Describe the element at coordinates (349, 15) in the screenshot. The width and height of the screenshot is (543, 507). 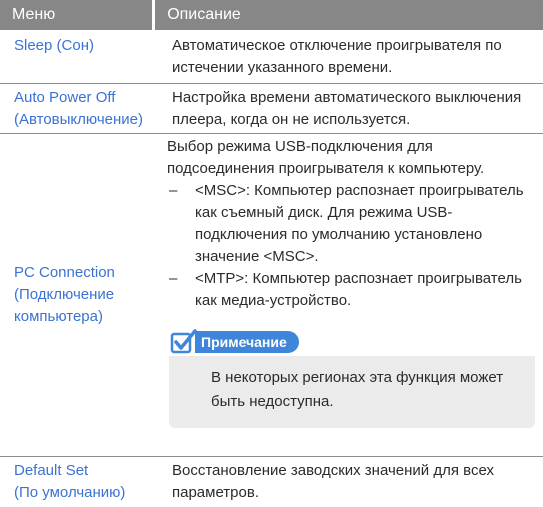
I see `header-description: Описание` at that location.